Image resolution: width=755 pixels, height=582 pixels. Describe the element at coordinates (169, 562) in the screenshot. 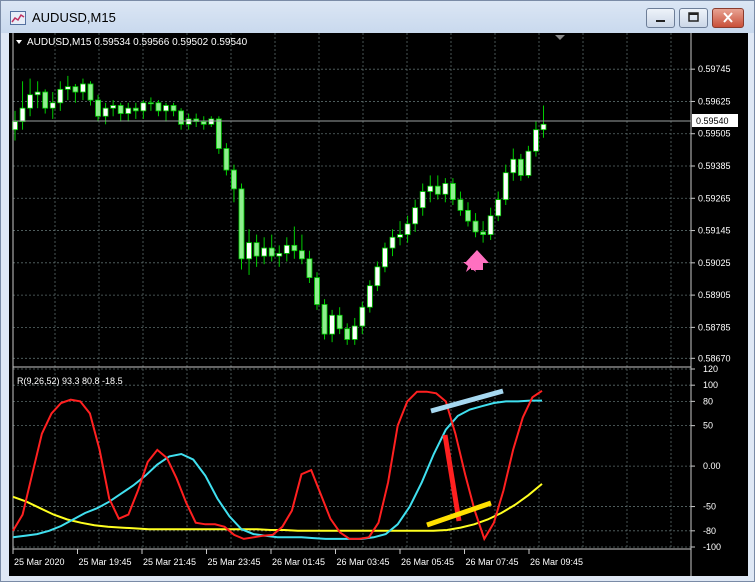

I see `time-tick-label: 25 Mar 21:45` at that location.